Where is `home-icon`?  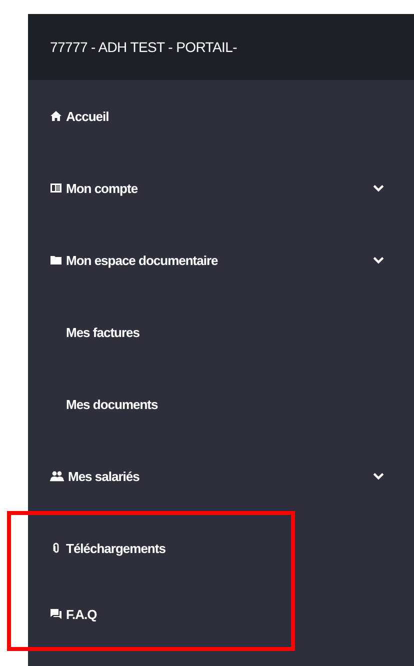
home-icon is located at coordinates (56, 116).